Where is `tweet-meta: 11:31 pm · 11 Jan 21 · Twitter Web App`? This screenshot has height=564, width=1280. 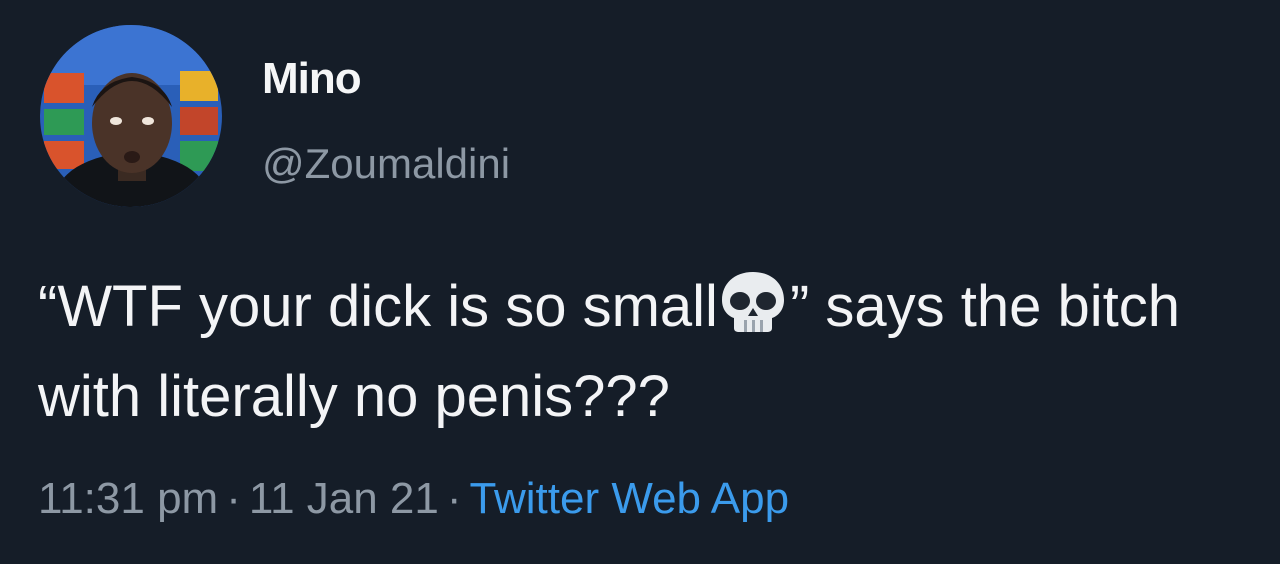 tweet-meta: 11:31 pm · 11 Jan 21 · Twitter Web App is located at coordinates (413, 499).